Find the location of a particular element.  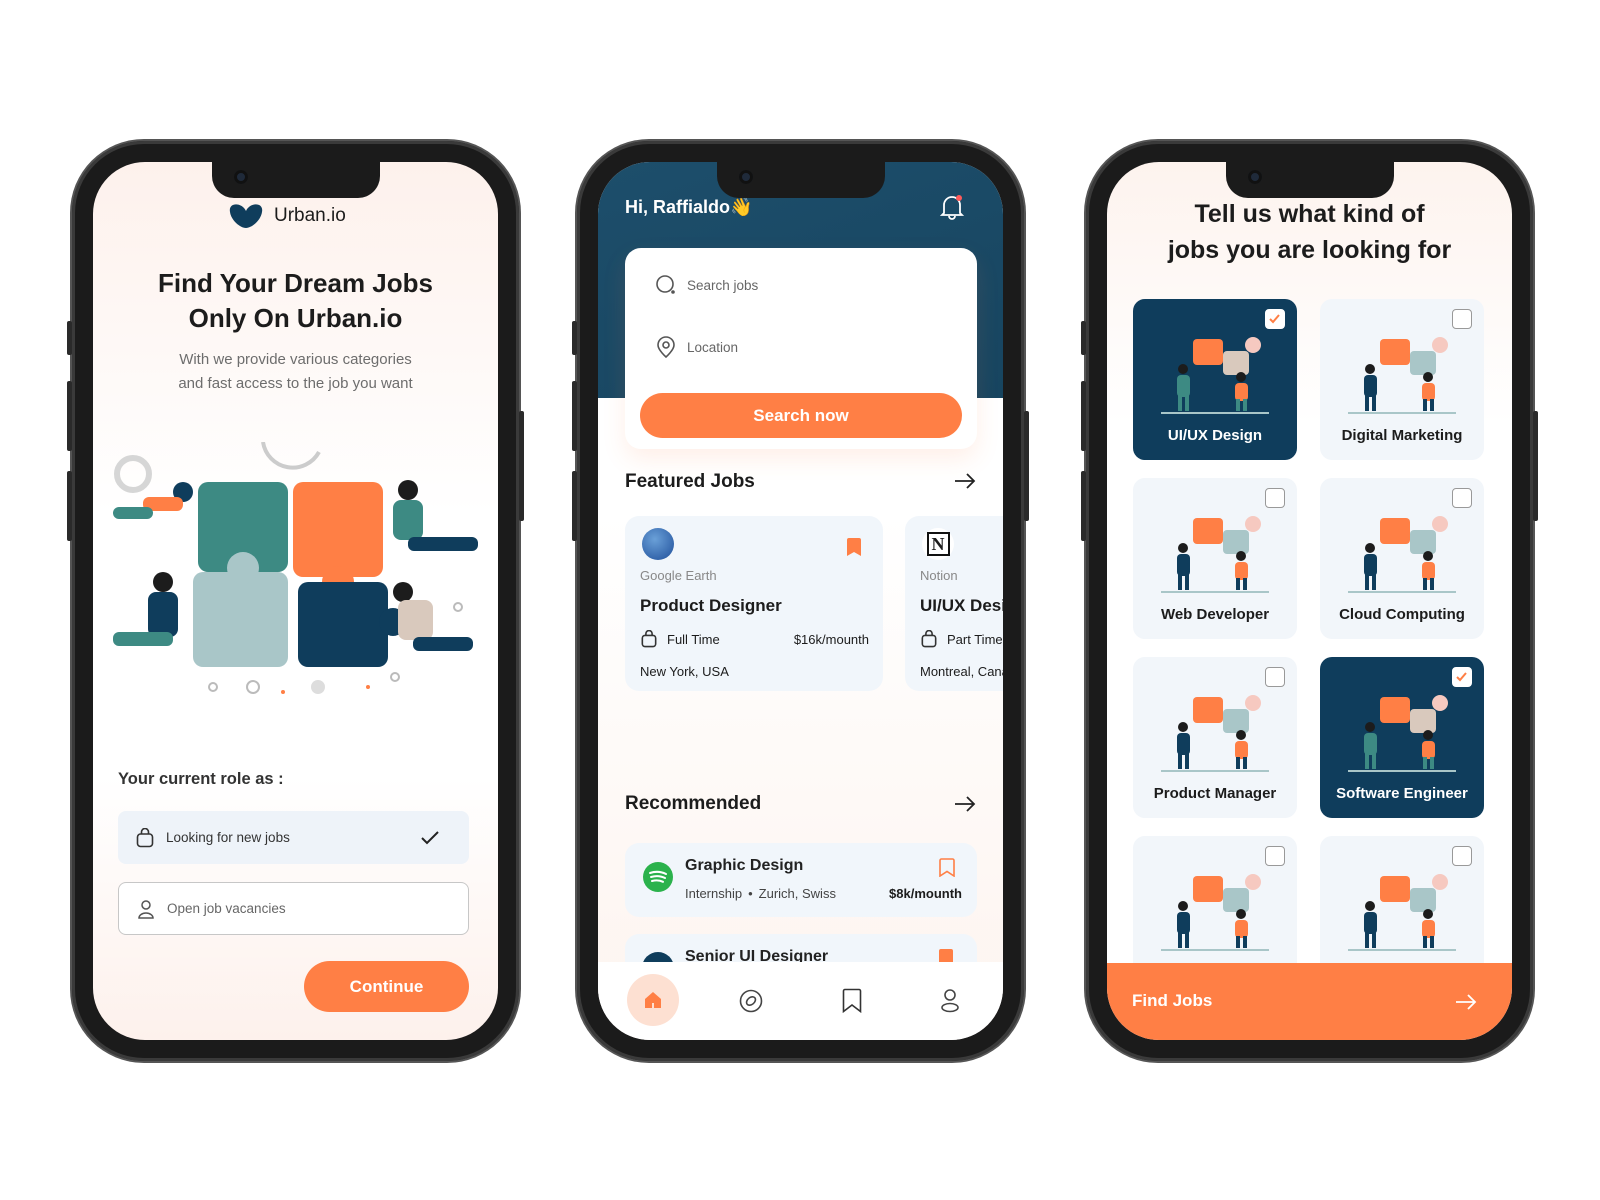

job-type: Internship is located at coordinates (714, 893).